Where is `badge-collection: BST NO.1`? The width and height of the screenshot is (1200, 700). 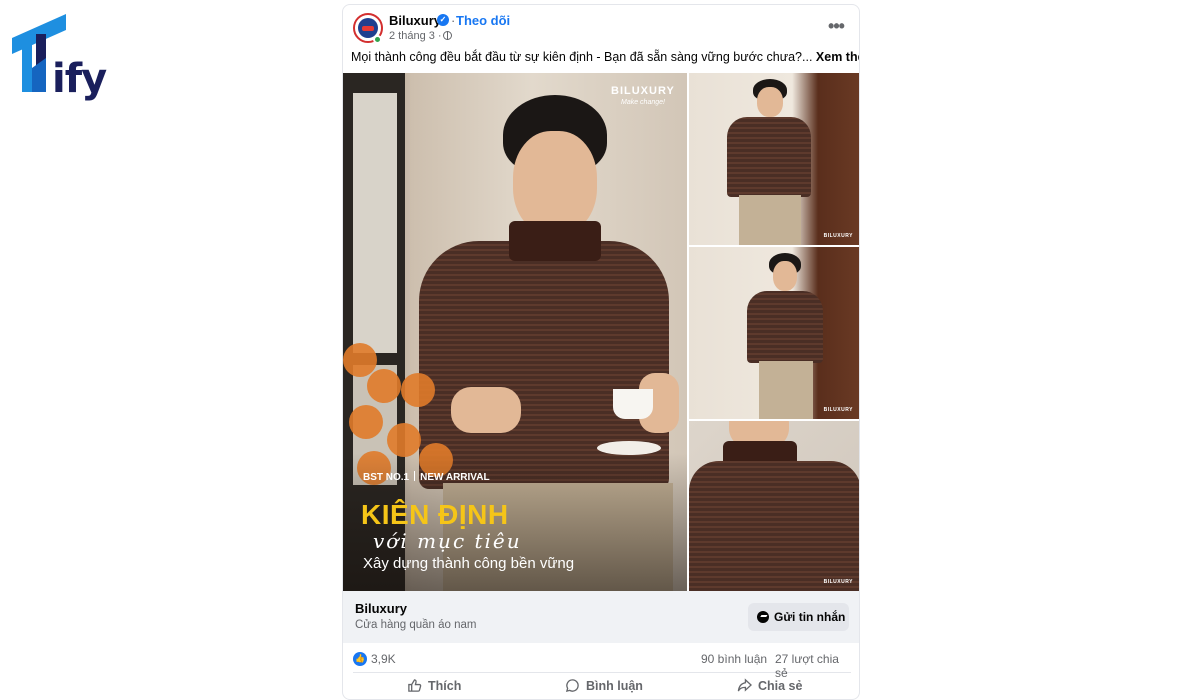 badge-collection: BST NO.1 is located at coordinates (386, 477).